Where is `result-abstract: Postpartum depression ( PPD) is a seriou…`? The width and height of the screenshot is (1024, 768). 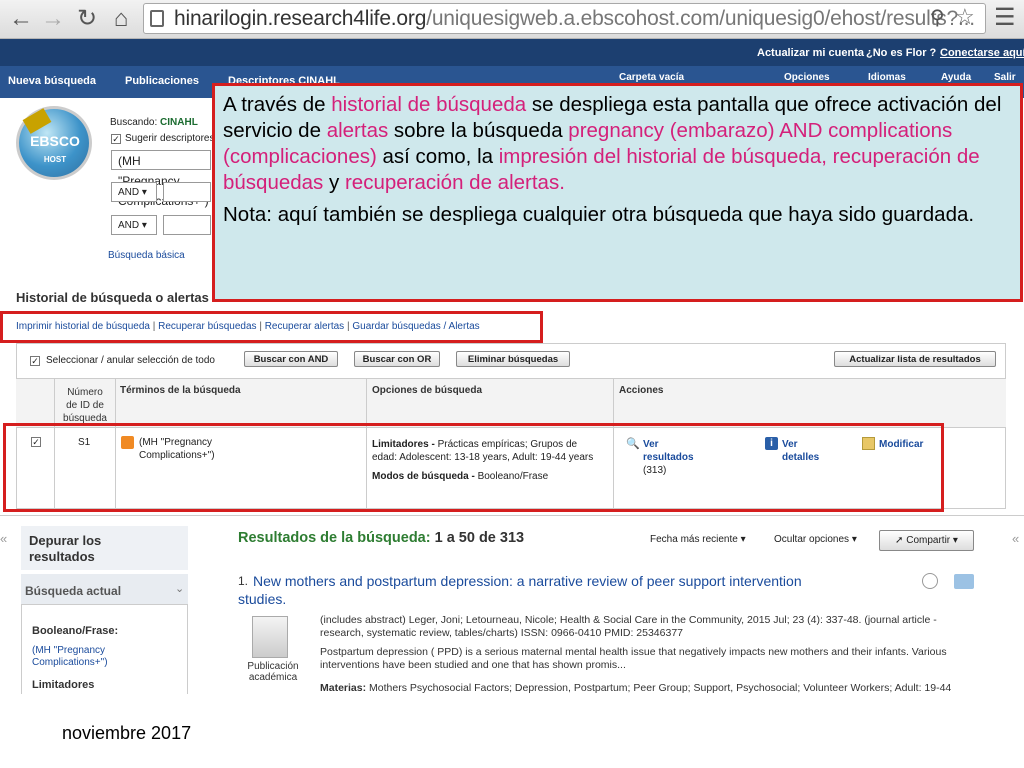
result-abstract: Postpartum depression ( PPD) is a seriou… is located at coordinates (633, 658).